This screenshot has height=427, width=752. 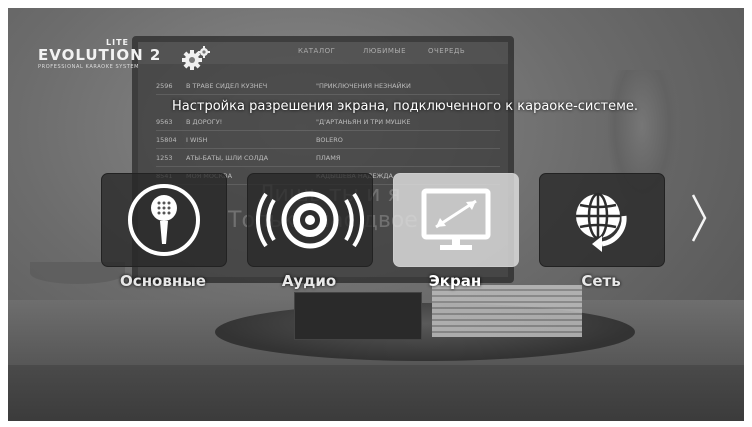 What do you see at coordinates (117, 42) in the screenshot?
I see `logo-badge: LITE` at bounding box center [117, 42].